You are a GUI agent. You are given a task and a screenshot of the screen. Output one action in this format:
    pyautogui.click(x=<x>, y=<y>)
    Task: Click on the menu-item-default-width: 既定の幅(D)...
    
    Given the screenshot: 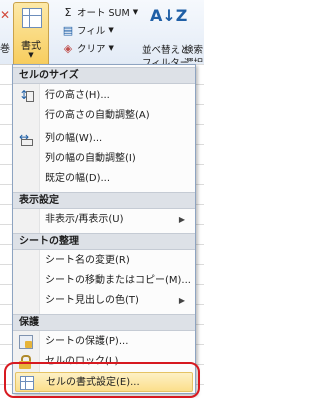 What is the action you would take?
    pyautogui.click(x=104, y=179)
    